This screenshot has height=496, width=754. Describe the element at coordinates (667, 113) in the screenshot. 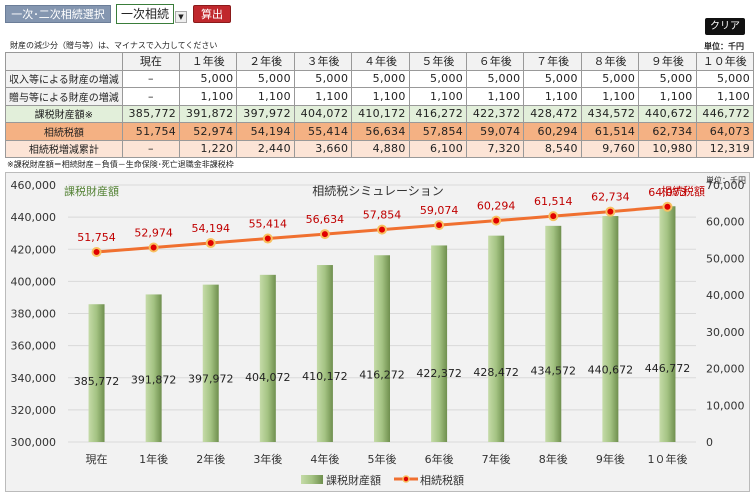

I see `table-cell: 440,672` at that location.